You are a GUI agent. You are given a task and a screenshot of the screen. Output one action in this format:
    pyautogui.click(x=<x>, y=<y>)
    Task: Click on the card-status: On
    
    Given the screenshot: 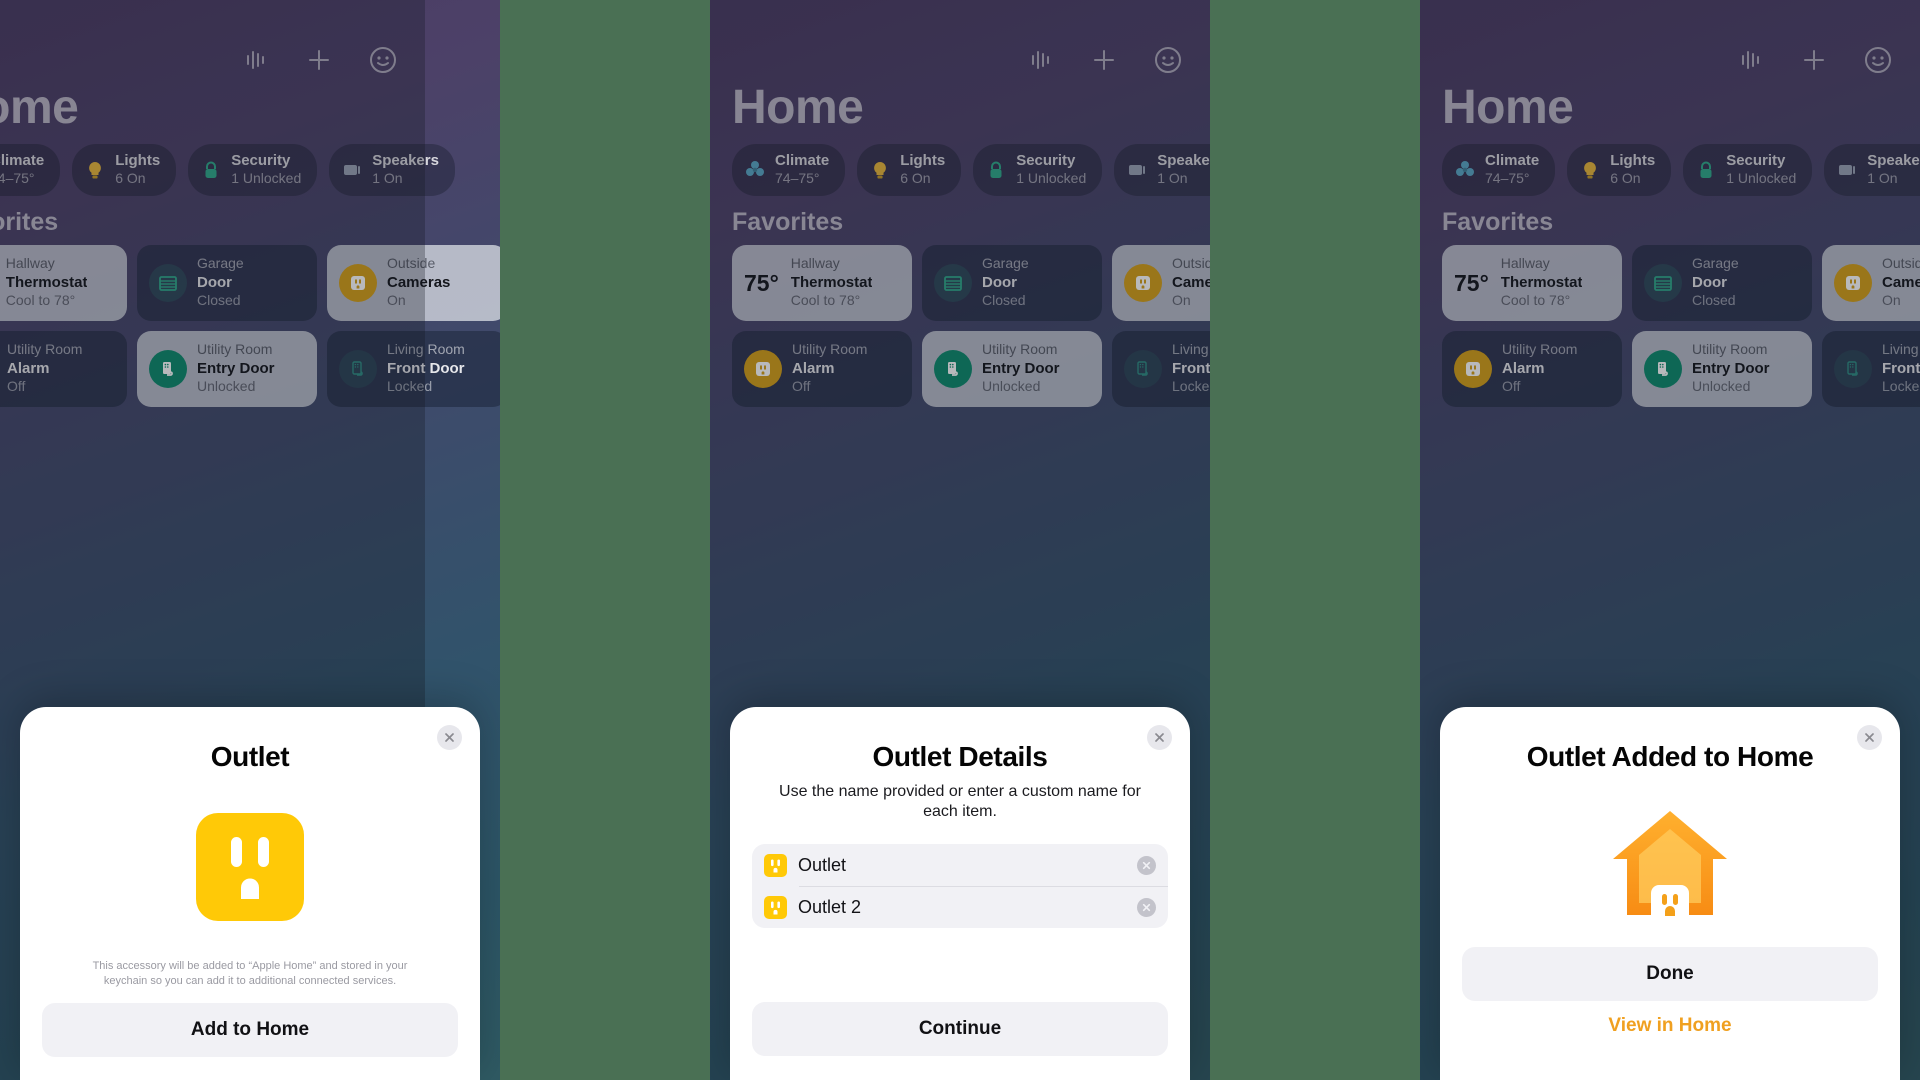 What is the action you would take?
    pyautogui.click(x=1181, y=300)
    